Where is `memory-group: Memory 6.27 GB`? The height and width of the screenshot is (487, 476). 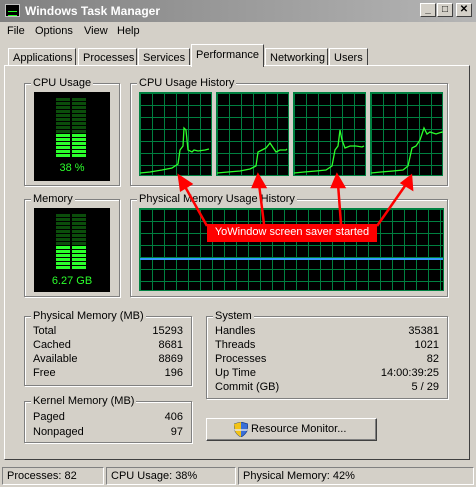 memory-group: Memory 6.27 GB is located at coordinates (72, 245).